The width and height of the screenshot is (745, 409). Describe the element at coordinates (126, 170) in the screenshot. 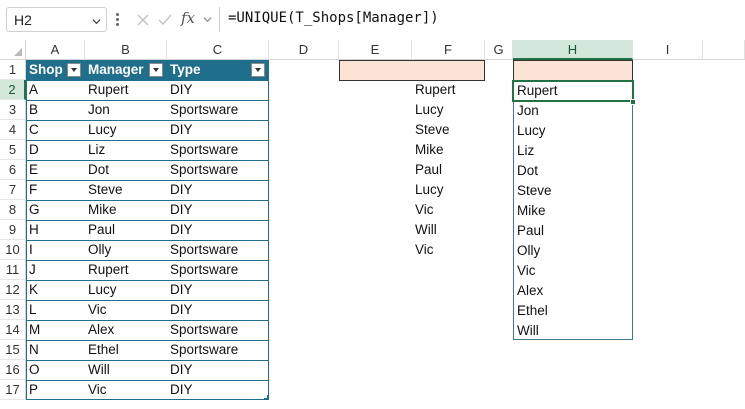

I see `table-cell: Dot` at that location.